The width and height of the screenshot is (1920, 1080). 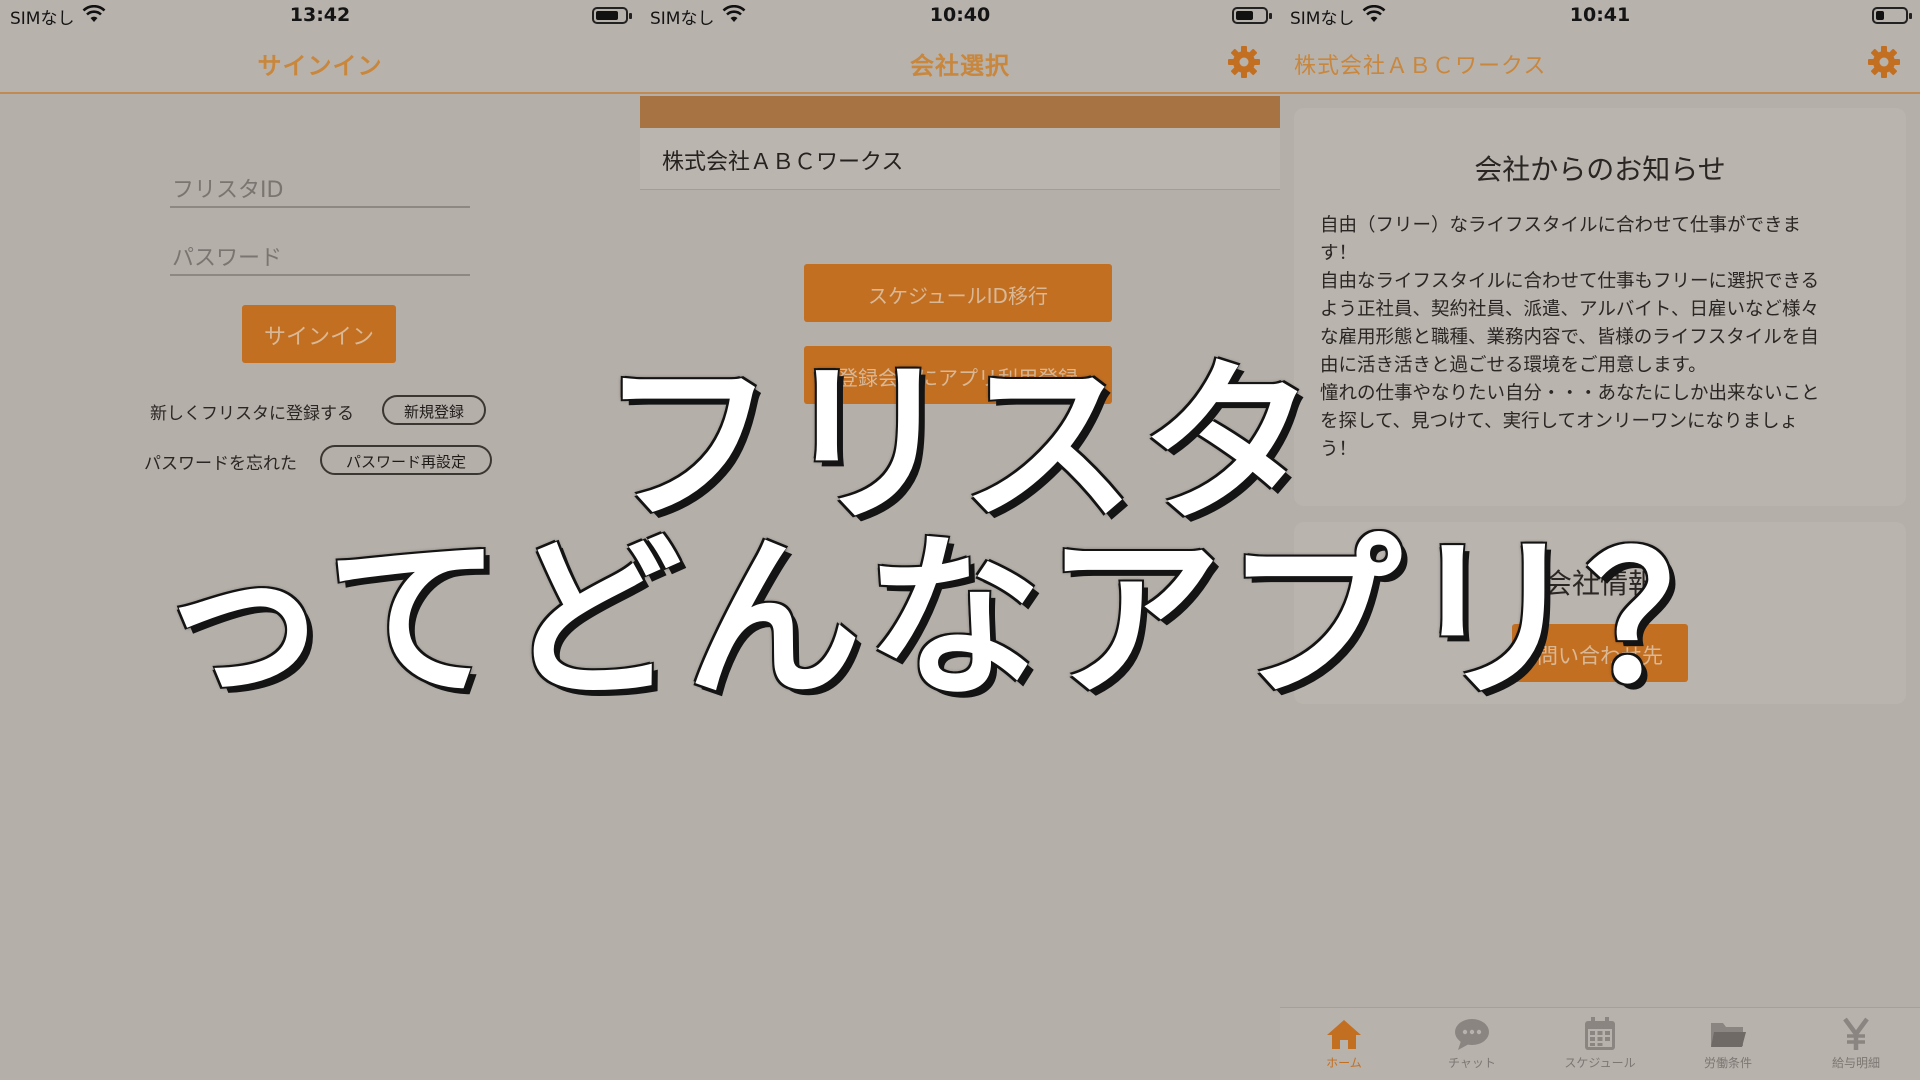 I want to click on tab-label: スケジュール, so click(x=1600, y=1063).